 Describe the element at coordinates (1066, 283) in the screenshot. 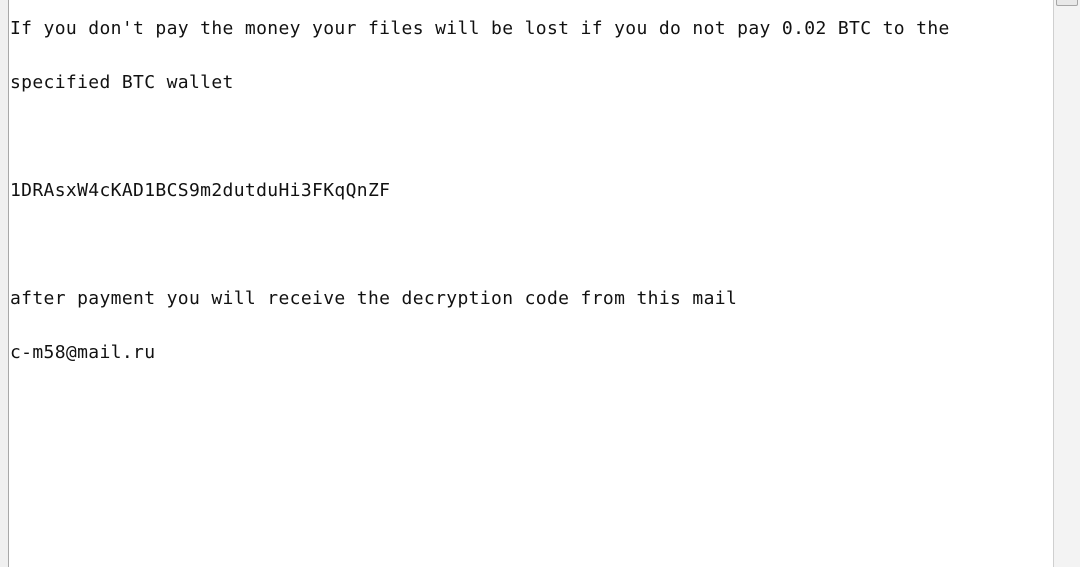

I see `vertical-scrollbar` at that location.